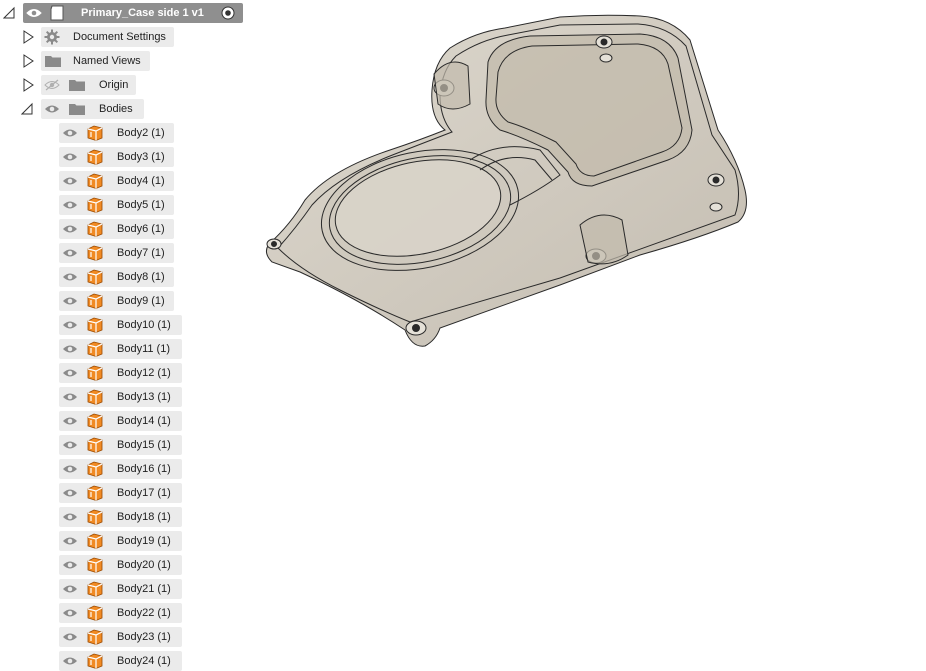 This screenshot has height=671, width=926. What do you see at coordinates (141, 229) in the screenshot?
I see `body-label: Body6 (1)` at bounding box center [141, 229].